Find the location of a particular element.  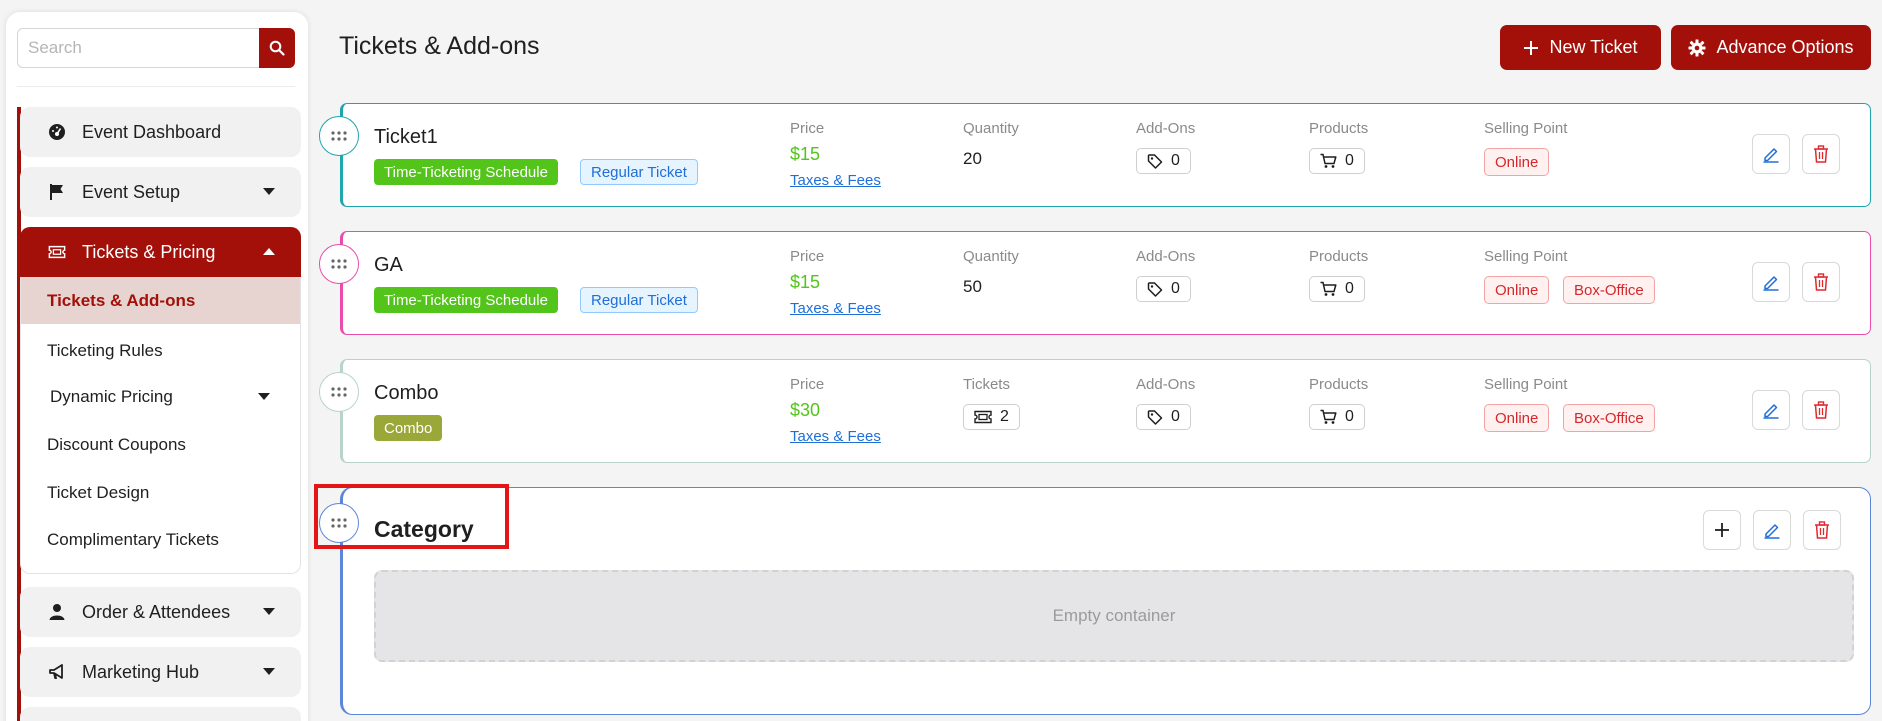

sidebar-search is located at coordinates (156, 48).